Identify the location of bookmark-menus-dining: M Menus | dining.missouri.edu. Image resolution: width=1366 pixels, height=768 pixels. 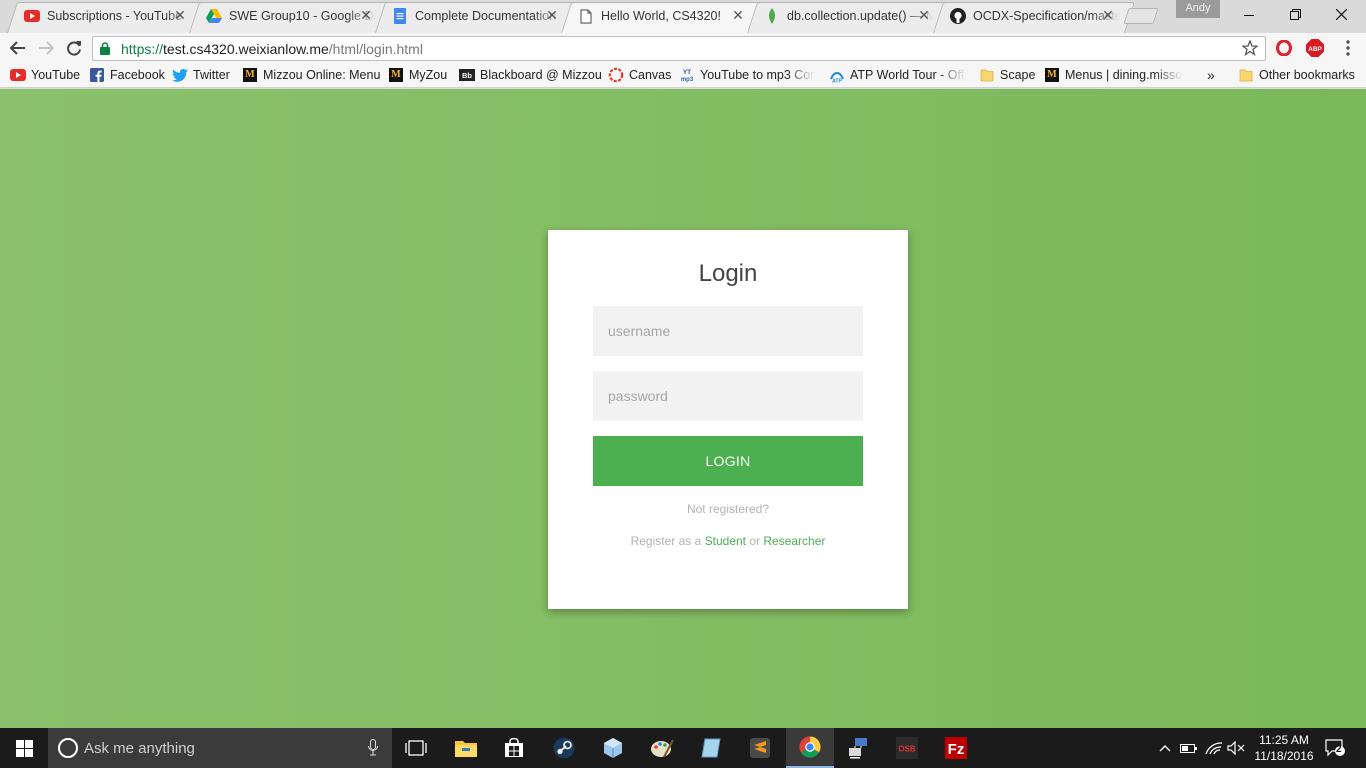
(1113, 75).